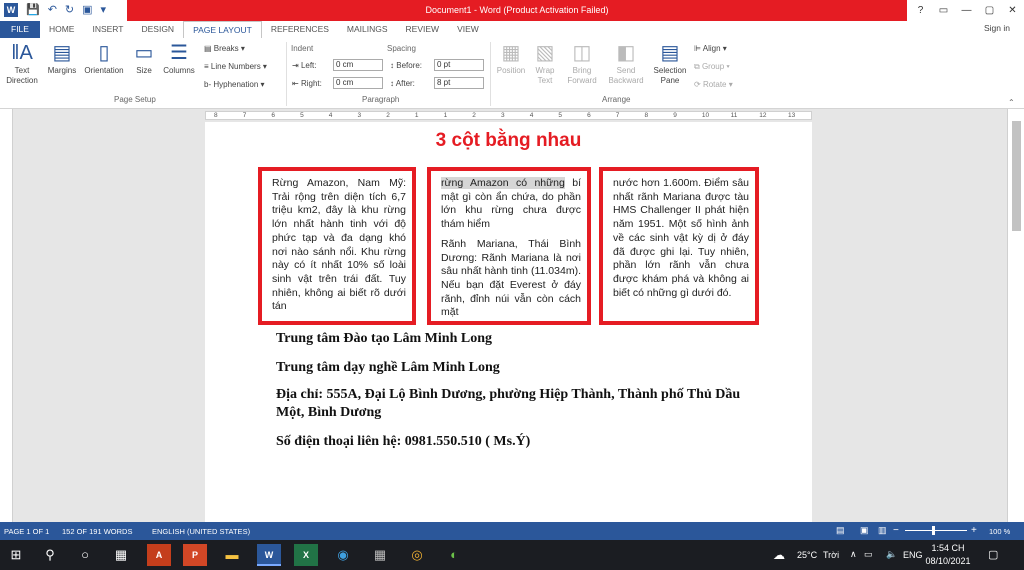  I want to click on columns-button: ☰ Columns, so click(179, 59).